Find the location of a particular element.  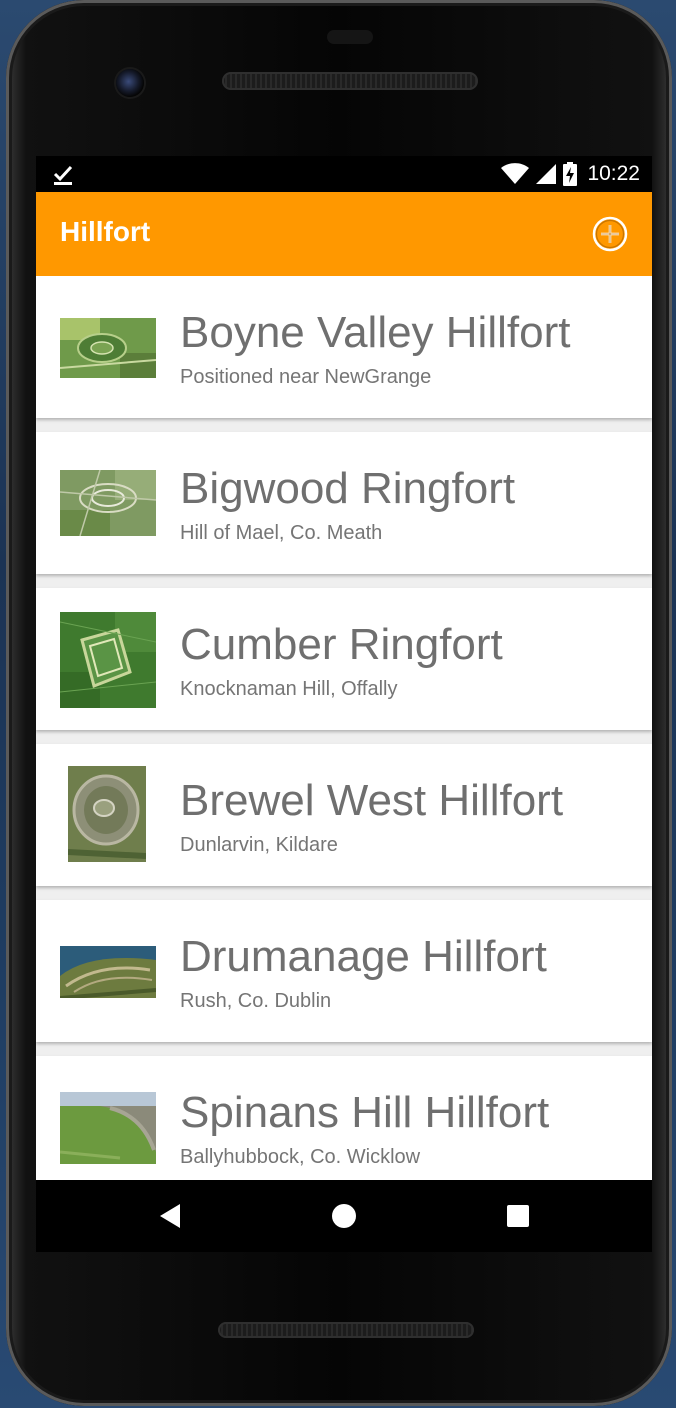

hillfort-card: Drumanage Hillfort Rush, Co. Dublin is located at coordinates (344, 971).